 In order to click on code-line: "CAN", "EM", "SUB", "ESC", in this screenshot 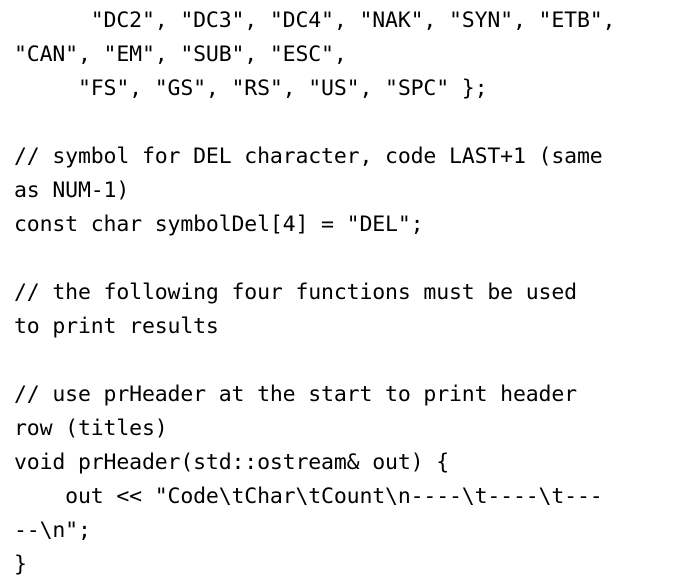, I will do `click(180, 54)`.